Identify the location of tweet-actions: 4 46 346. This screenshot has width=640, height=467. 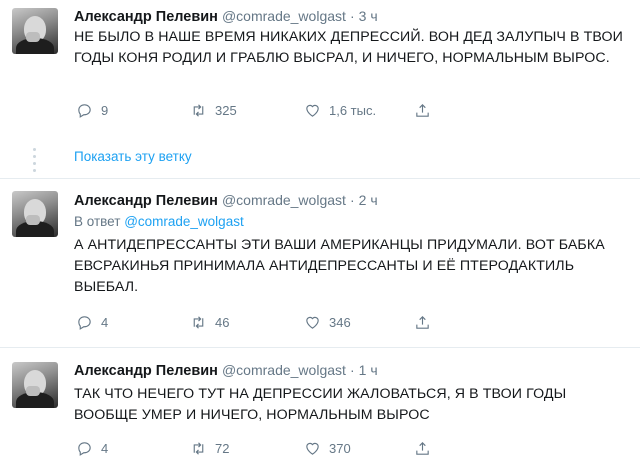
(274, 322).